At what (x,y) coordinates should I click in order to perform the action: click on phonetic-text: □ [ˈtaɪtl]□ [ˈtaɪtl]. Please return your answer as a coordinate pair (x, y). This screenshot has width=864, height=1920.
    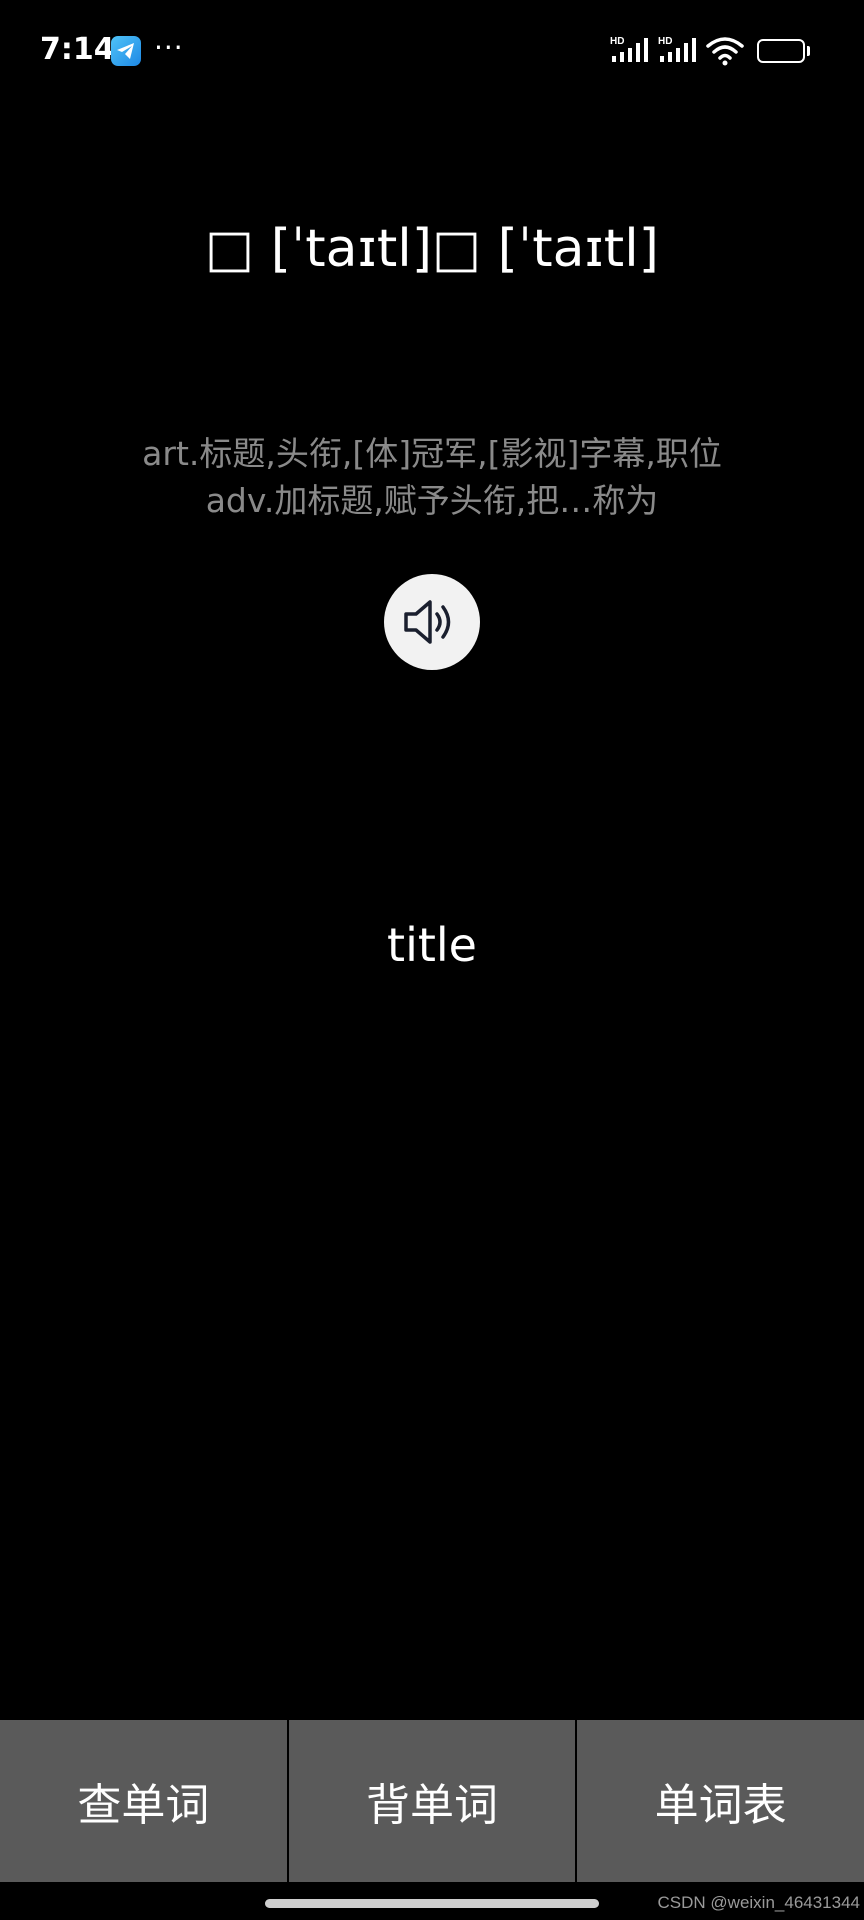
    Looking at the image, I should click on (432, 249).